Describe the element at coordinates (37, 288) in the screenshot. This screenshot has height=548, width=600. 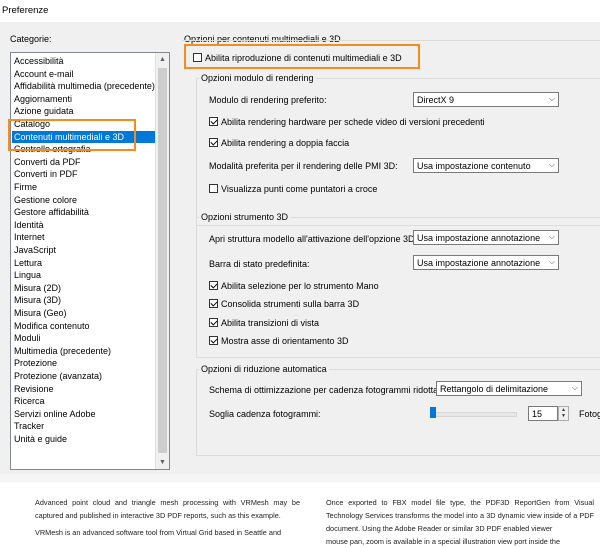
I see `category-item: Misura (2D)` at that location.